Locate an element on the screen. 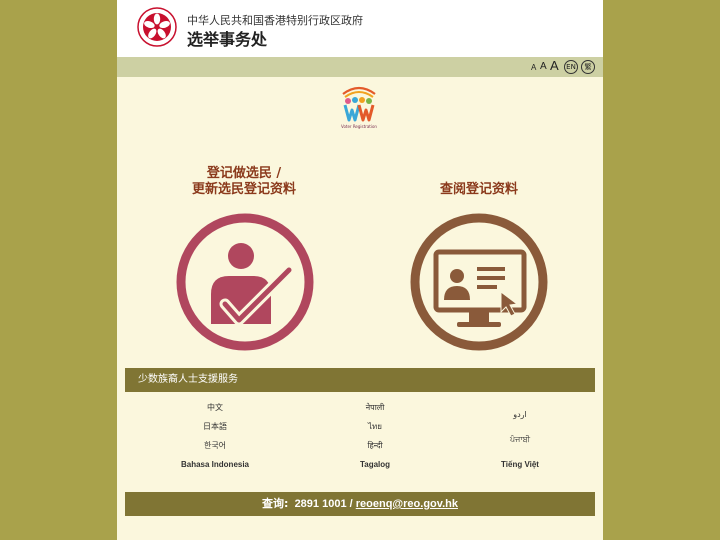 The width and height of the screenshot is (720, 540). voter-register-icon is located at coordinates (245, 282).